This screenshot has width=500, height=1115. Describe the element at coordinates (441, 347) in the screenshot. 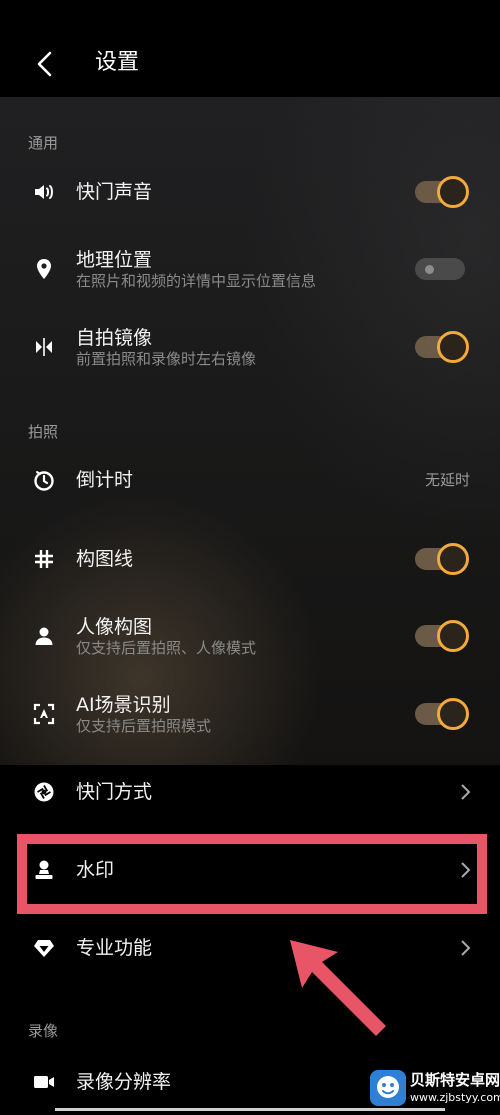

I see `selfie-mirror-toggle` at that location.